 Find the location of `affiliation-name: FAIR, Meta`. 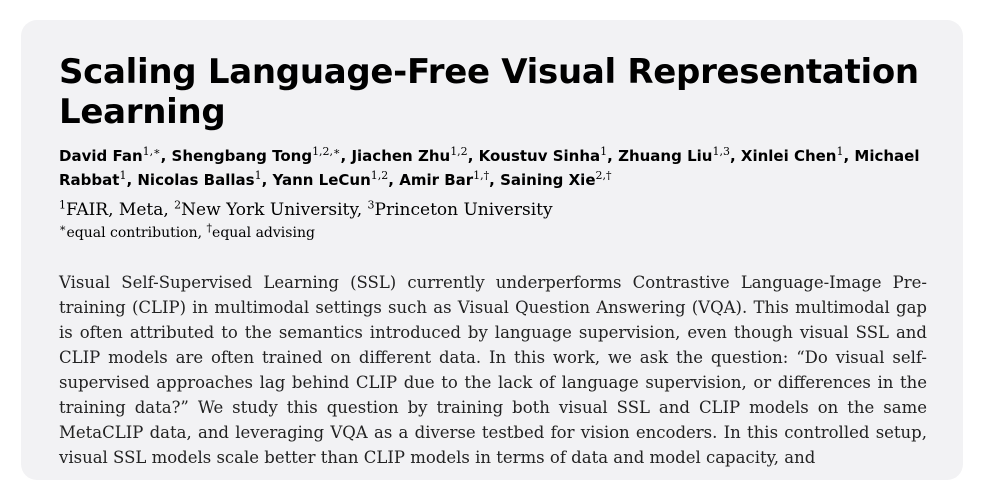

affiliation-name: FAIR, Meta is located at coordinates (115, 210).